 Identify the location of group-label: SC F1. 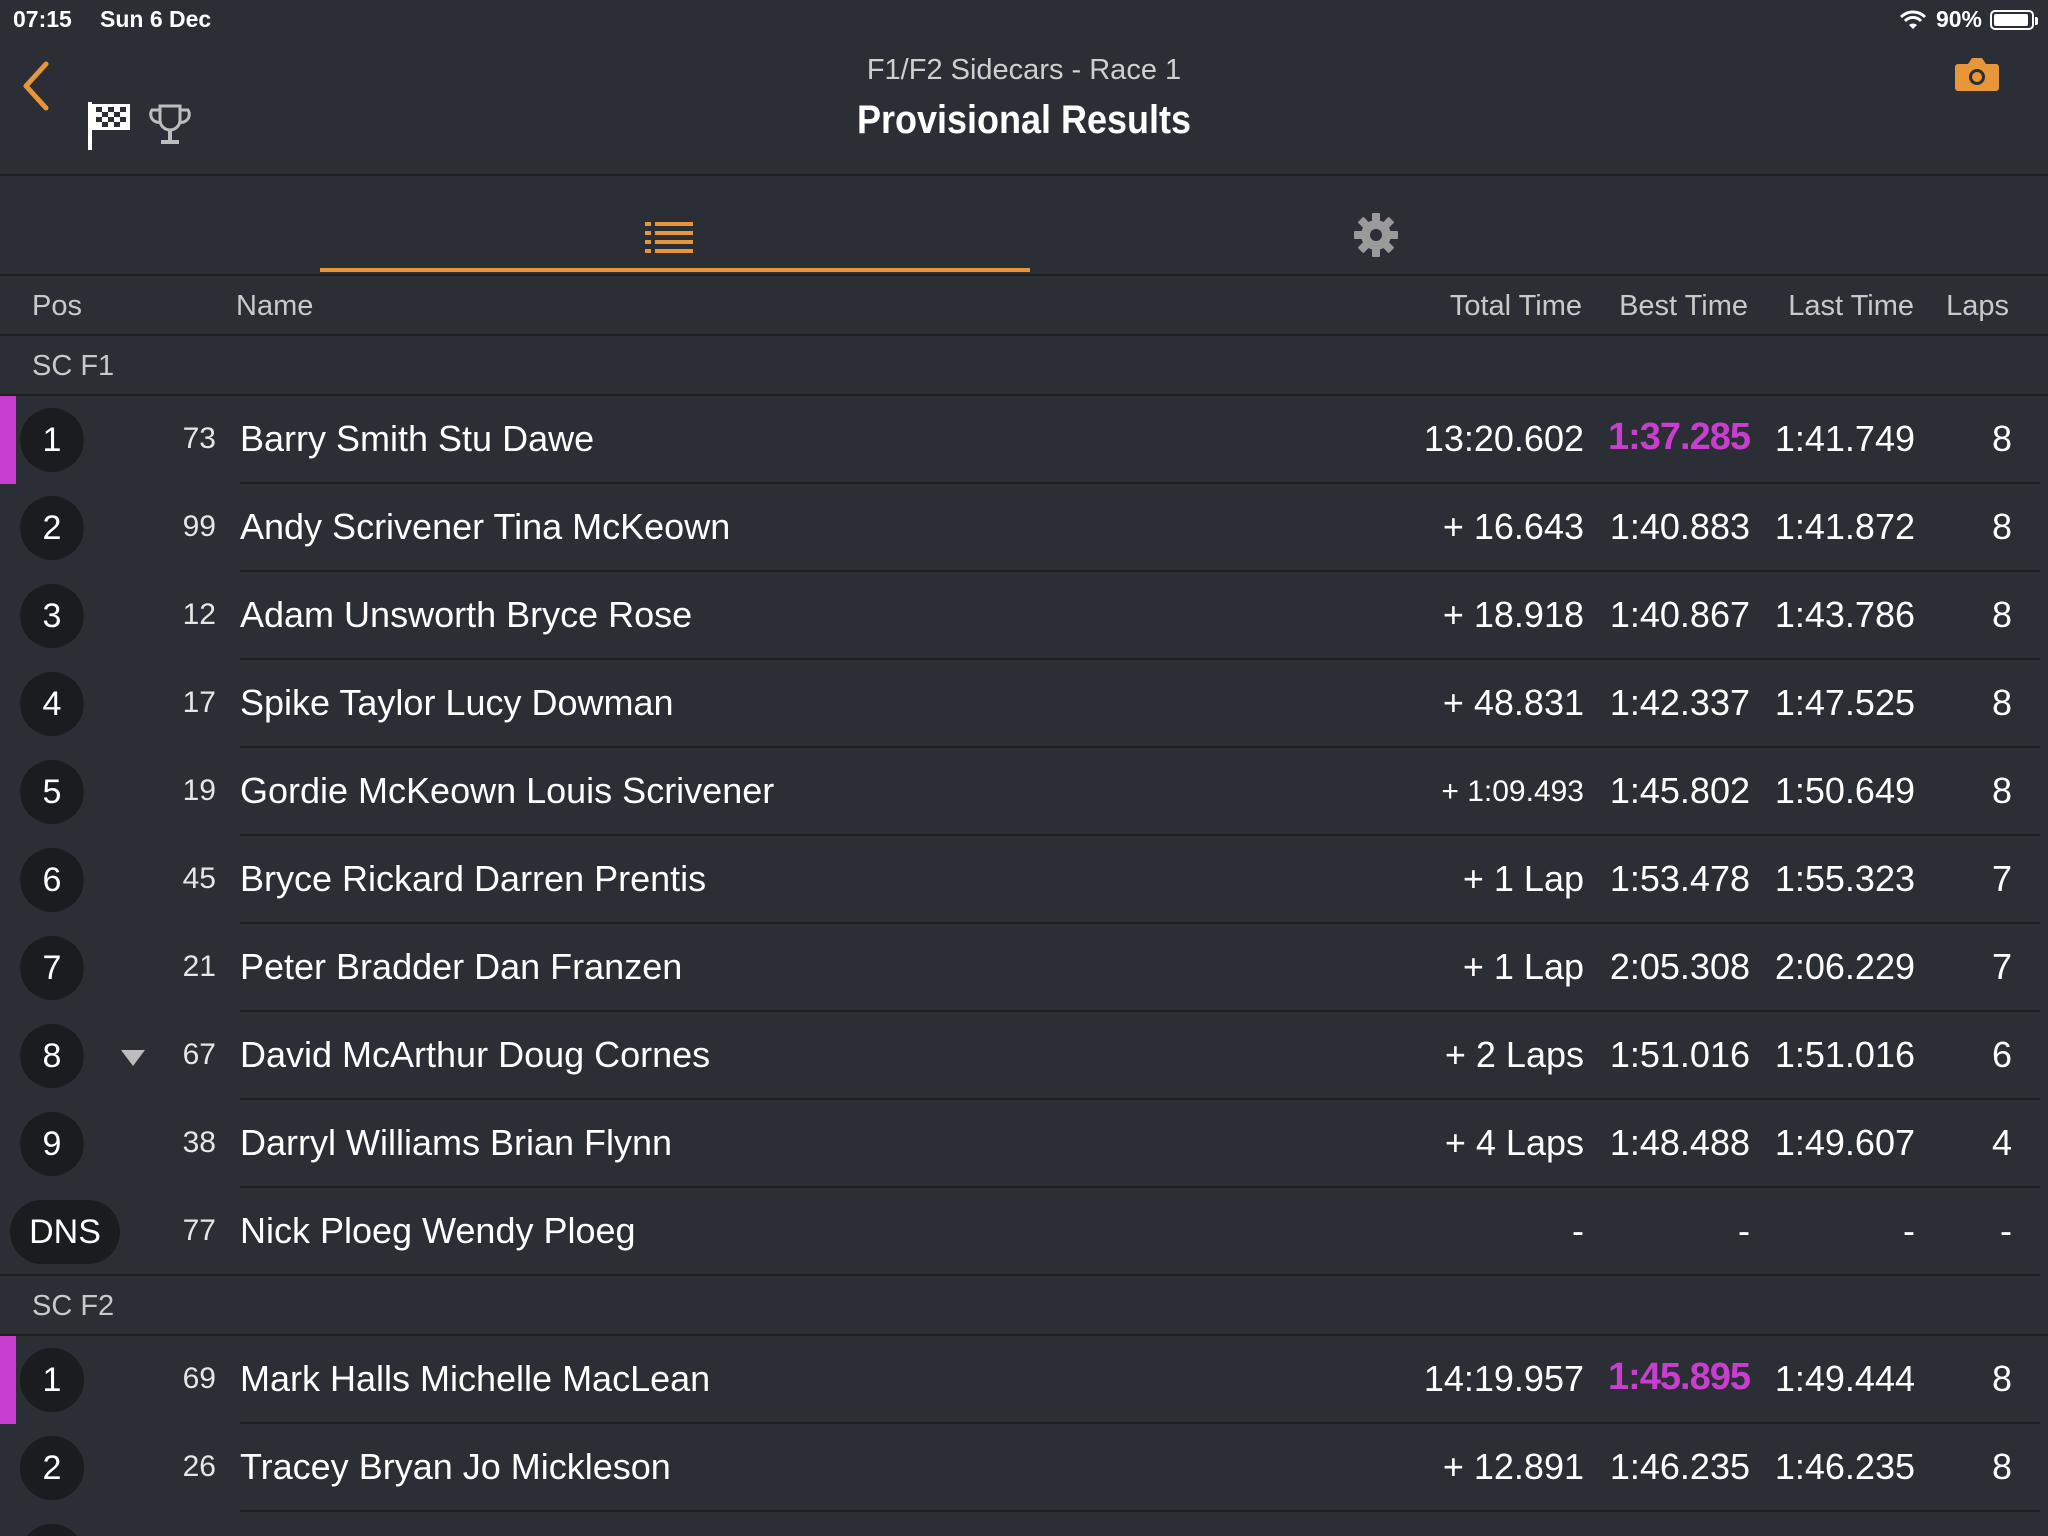
(73, 366).